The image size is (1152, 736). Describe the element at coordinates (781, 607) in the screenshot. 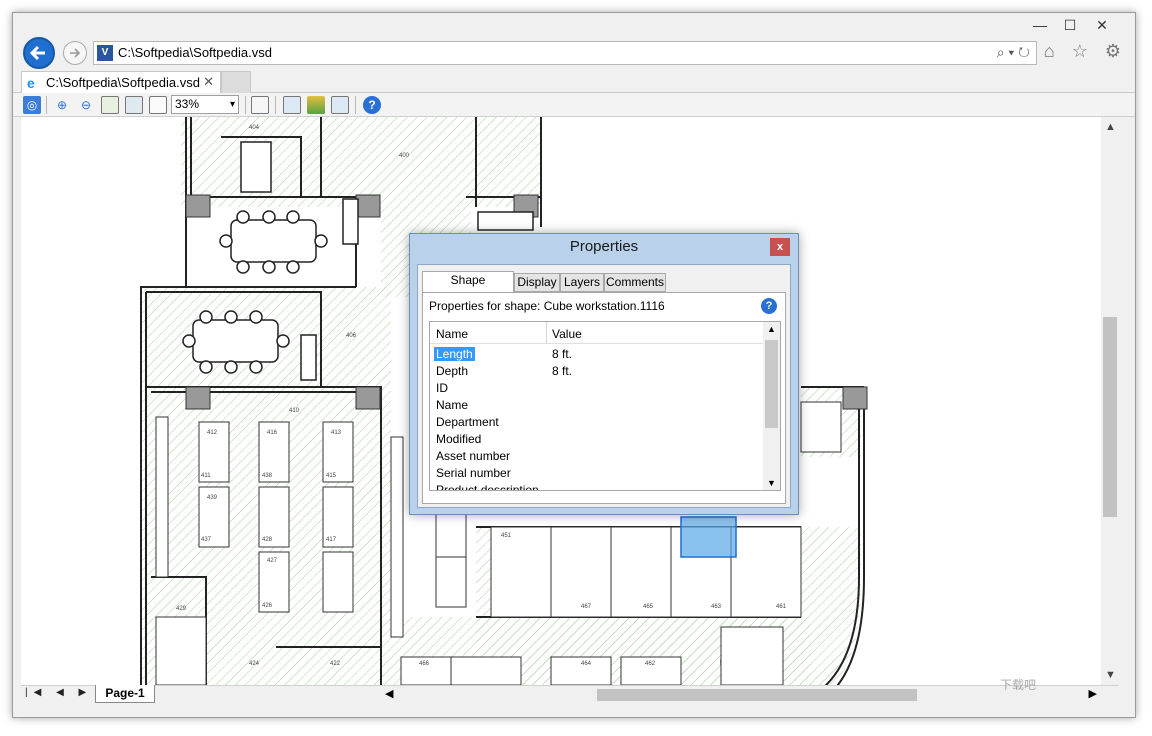

I see `svg-text: 461` at that location.